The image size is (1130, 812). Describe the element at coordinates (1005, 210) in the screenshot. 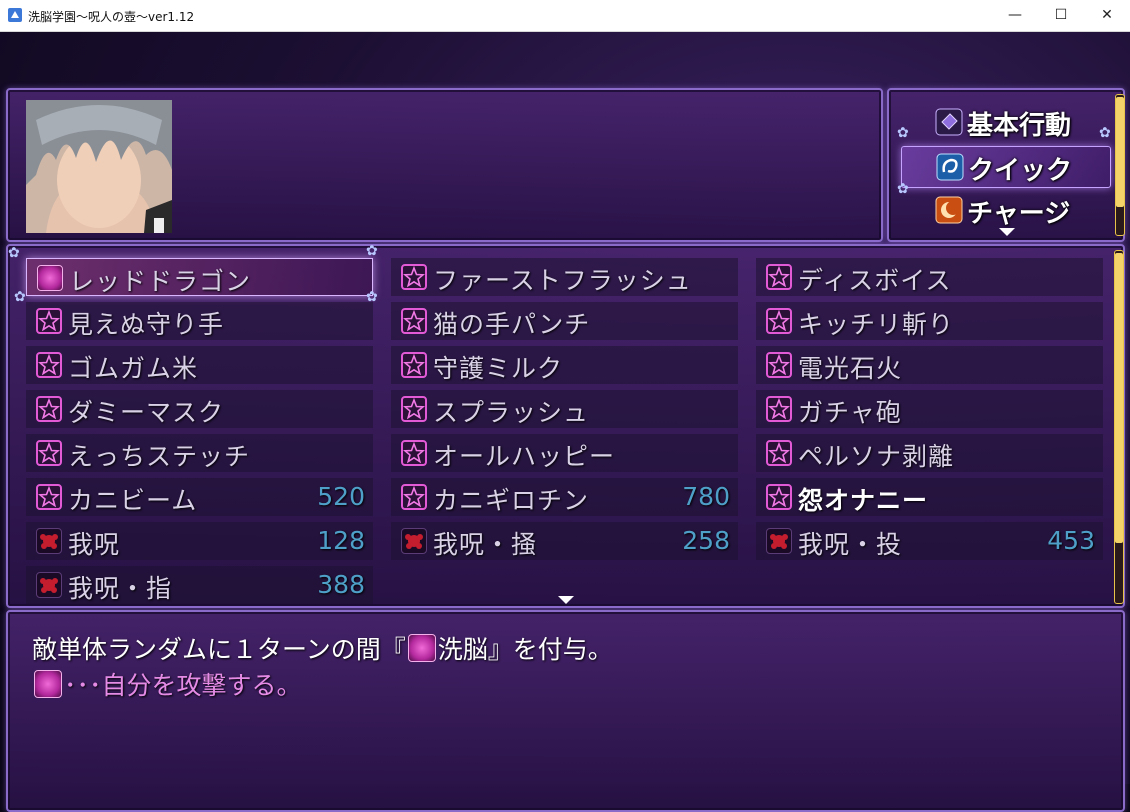

I see `command-charge: チャージ` at that location.